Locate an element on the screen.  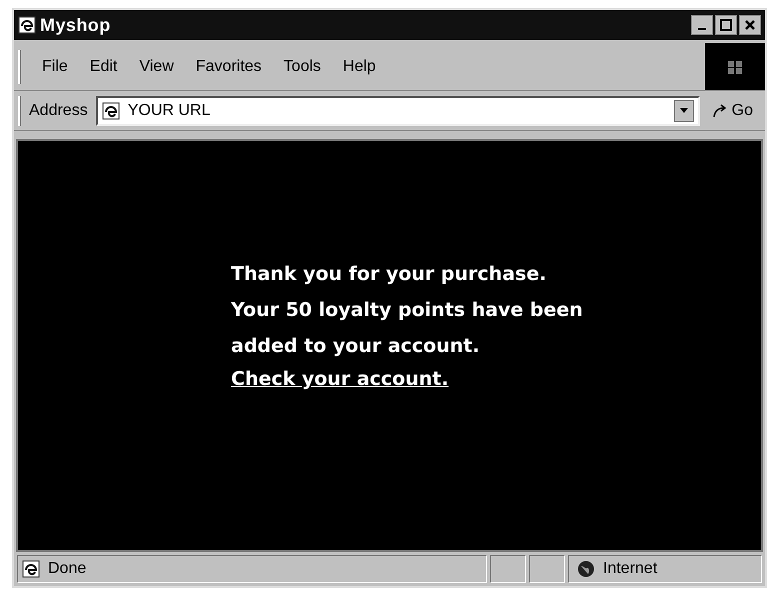
maximize-icon is located at coordinates (726, 25).